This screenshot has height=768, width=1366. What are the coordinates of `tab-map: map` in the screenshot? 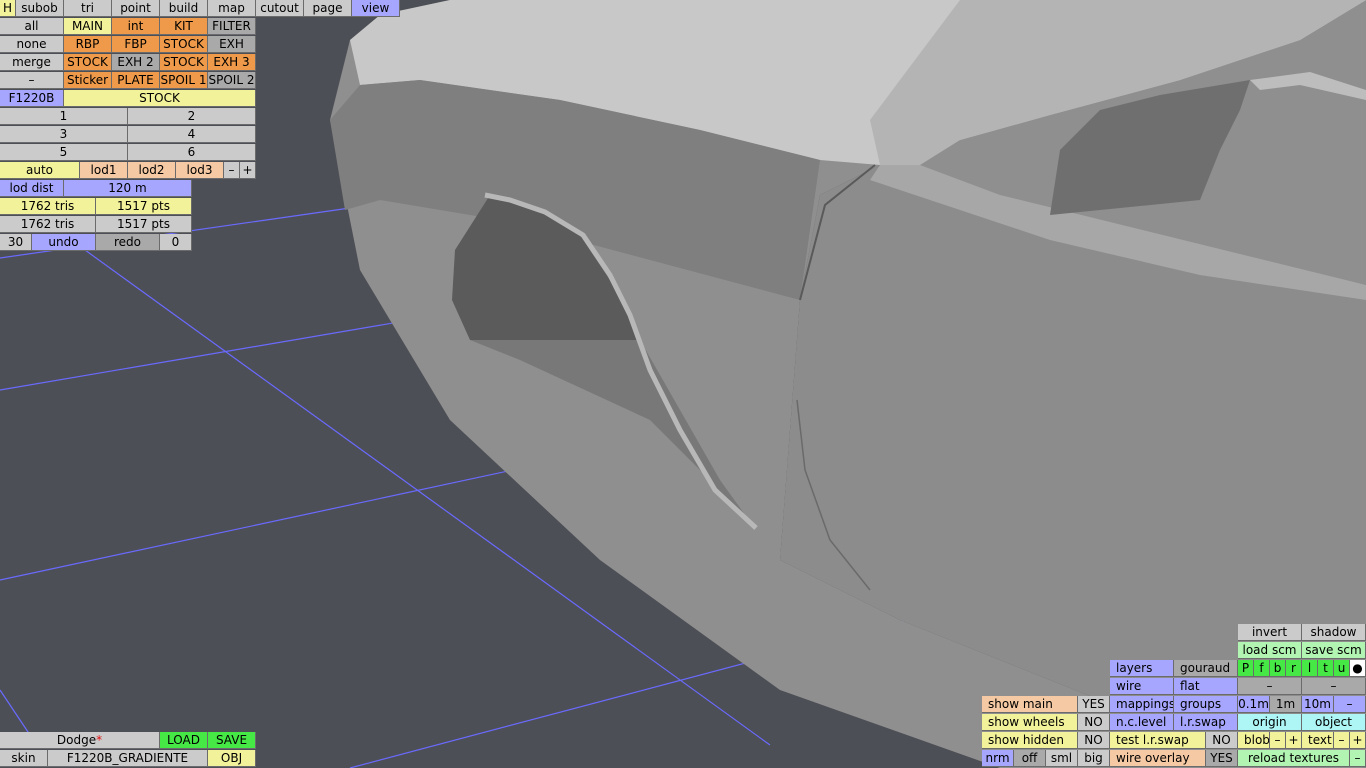 It's located at (232, 8).